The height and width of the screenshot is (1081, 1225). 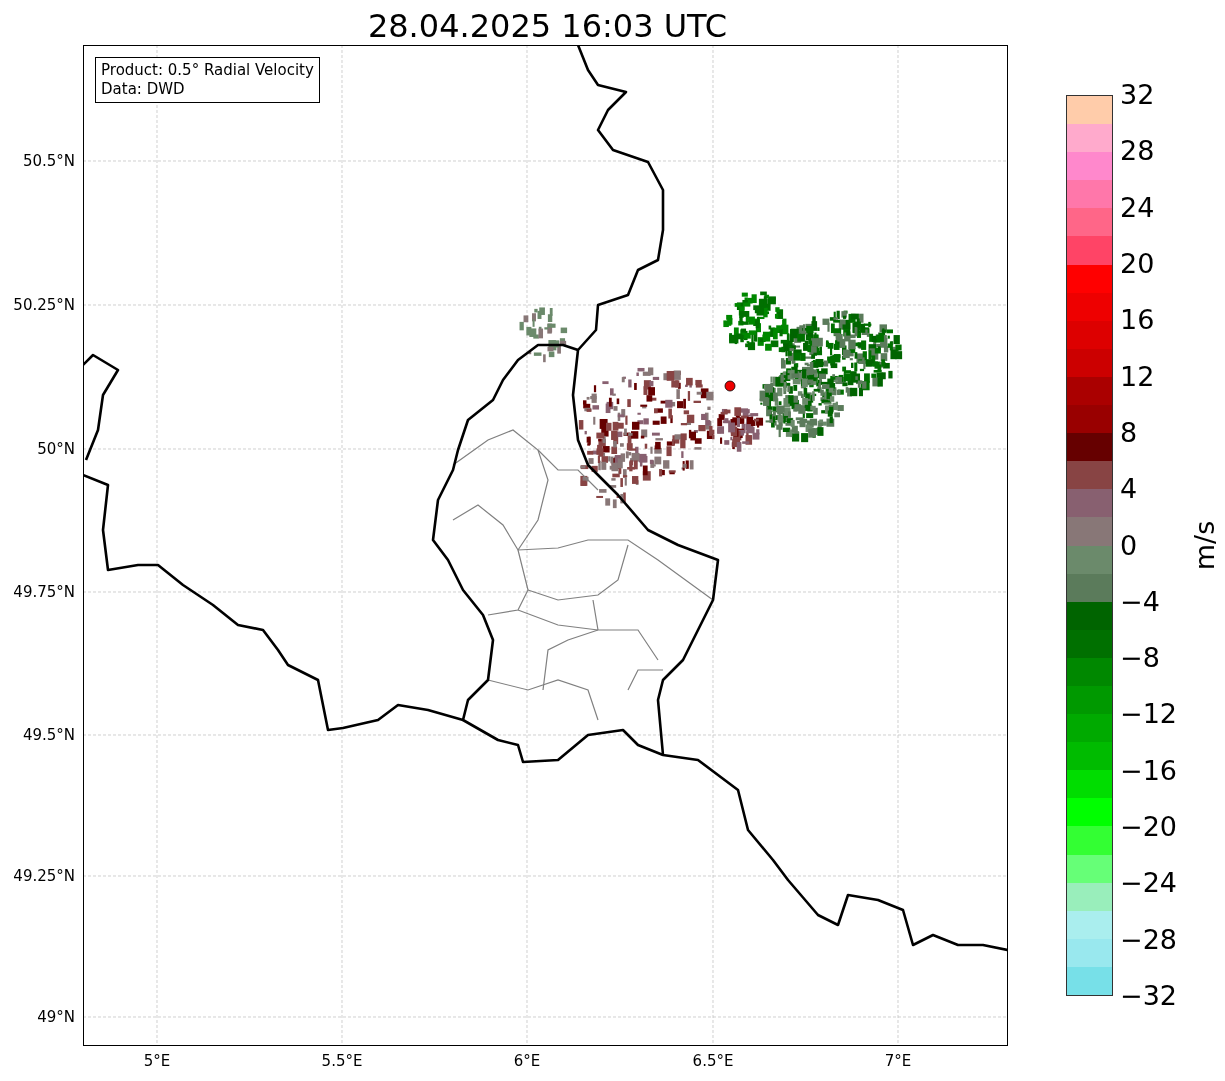 What do you see at coordinates (44, 876) in the screenshot?
I see `latitude-label: 49.25°N` at bounding box center [44, 876].